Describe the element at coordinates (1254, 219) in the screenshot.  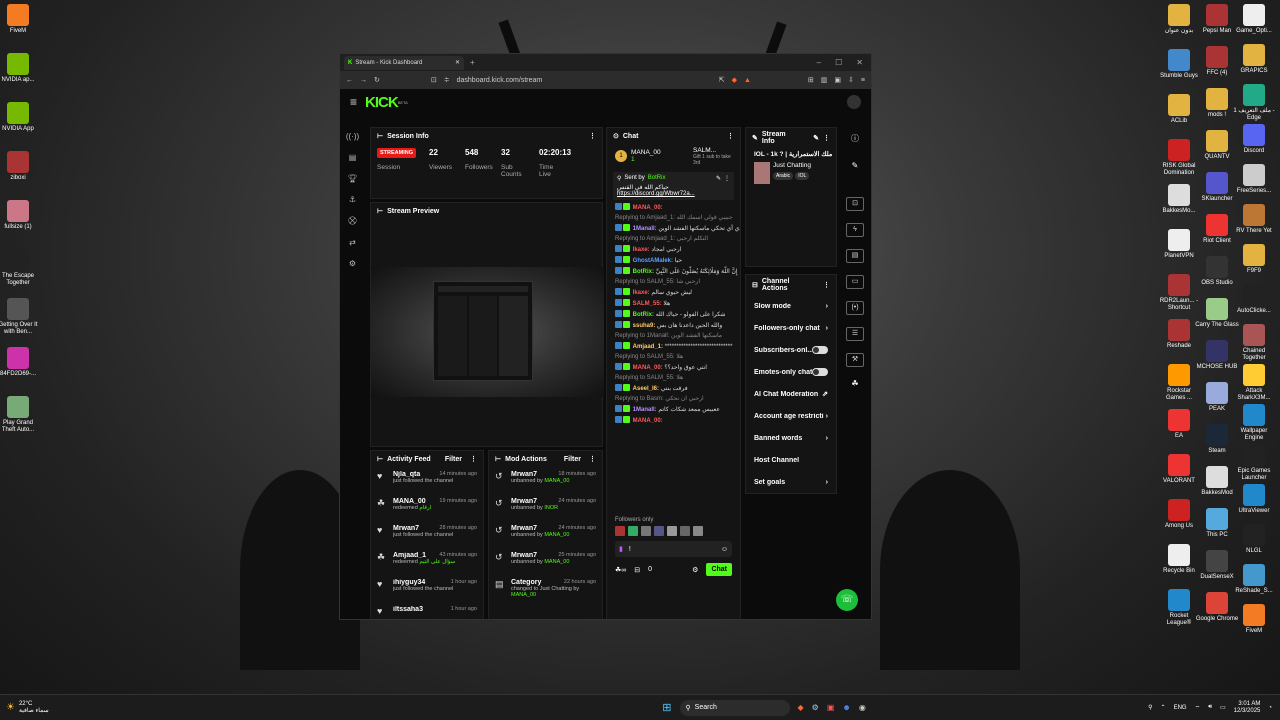
I see `desktop-icon: RV There Yet` at that location.